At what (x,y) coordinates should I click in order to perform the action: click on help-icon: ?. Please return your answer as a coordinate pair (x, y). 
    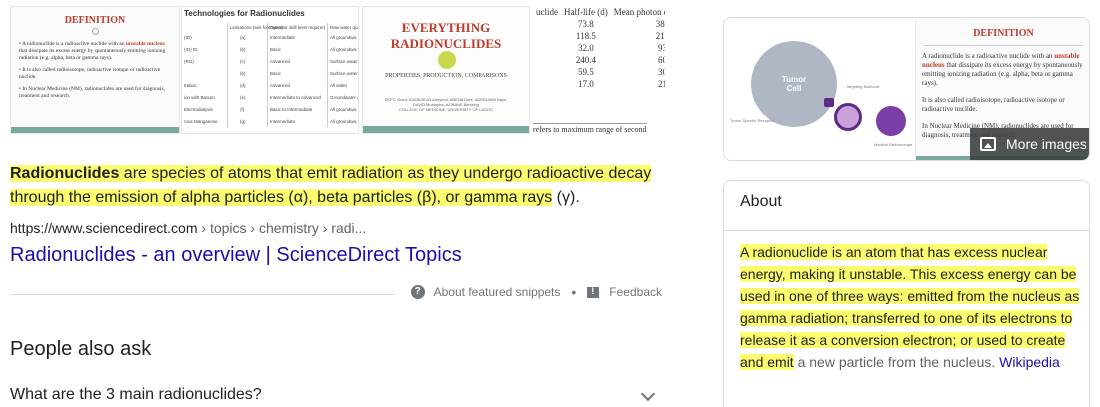
    Looking at the image, I should click on (417, 292).